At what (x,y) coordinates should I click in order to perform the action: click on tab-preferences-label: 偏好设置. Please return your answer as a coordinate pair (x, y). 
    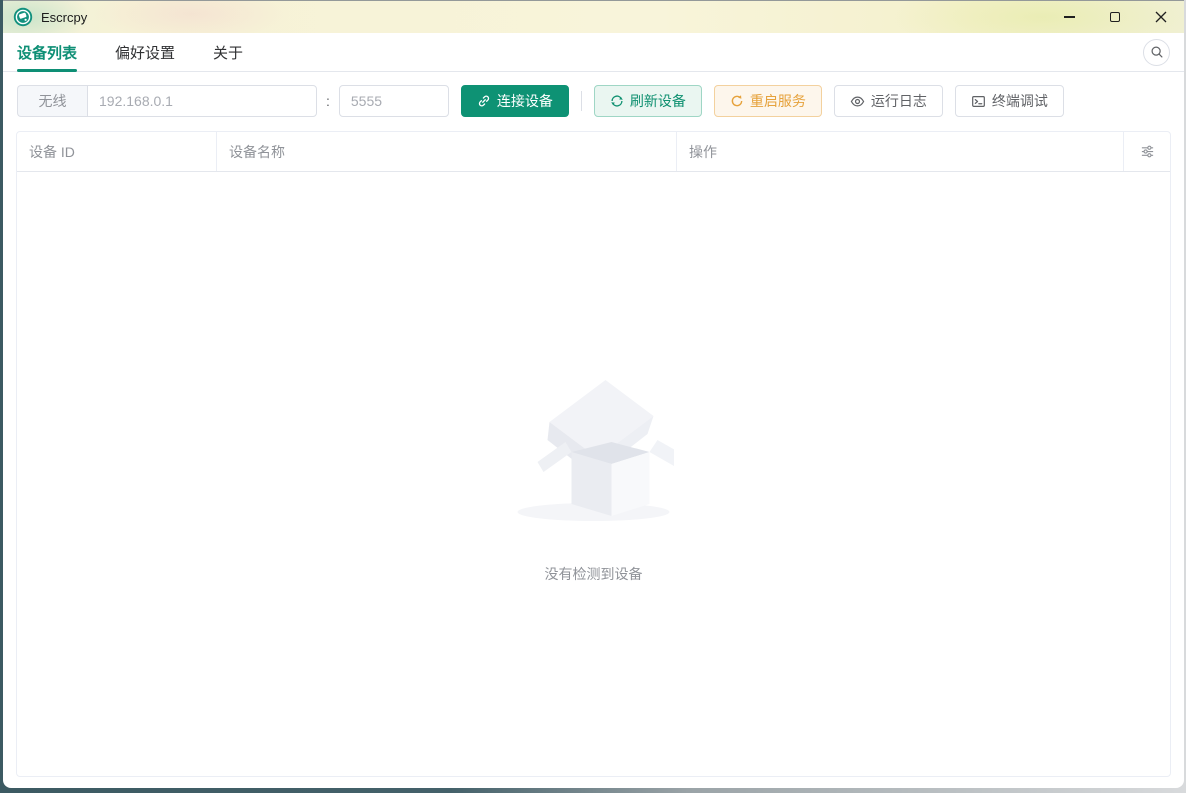
    Looking at the image, I should click on (145, 53).